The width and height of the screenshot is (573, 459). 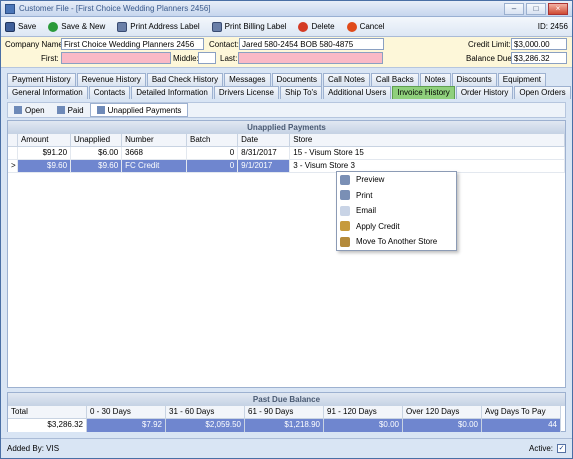 I want to click on past-due-avg-days: 44, so click(x=521, y=425).